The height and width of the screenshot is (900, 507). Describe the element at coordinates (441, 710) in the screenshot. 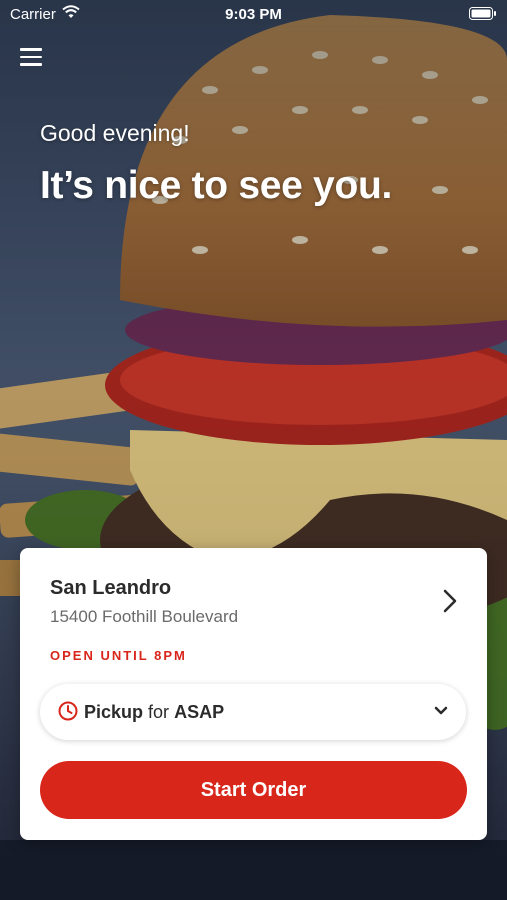

I see `chevron-down-icon` at that location.